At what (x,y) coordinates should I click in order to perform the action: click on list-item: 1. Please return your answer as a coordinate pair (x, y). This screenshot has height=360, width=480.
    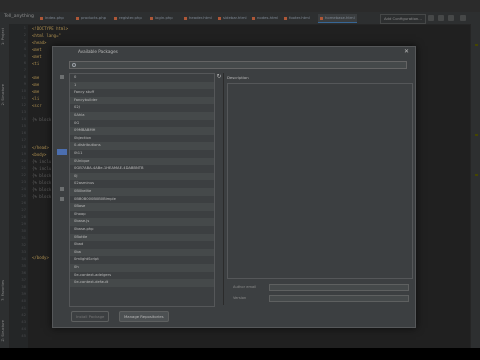
    Looking at the image, I should click on (142, 85).